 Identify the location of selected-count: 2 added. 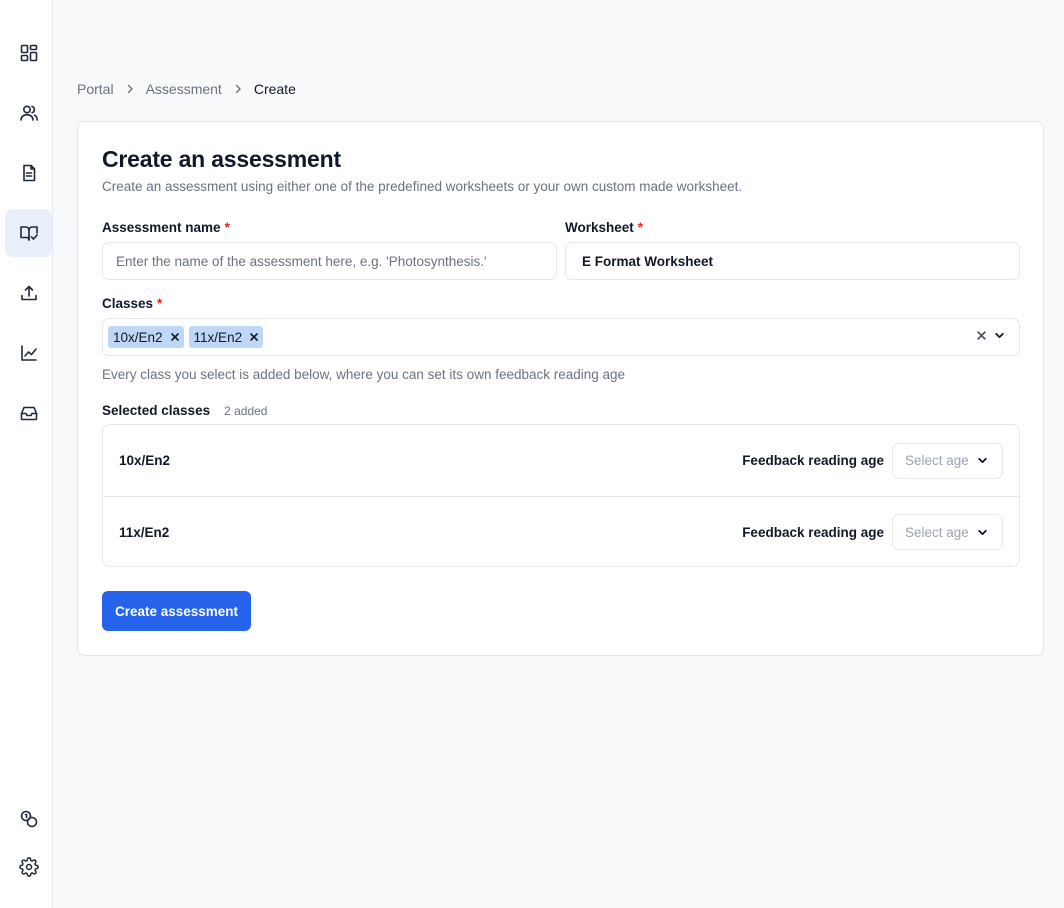
(246, 411).